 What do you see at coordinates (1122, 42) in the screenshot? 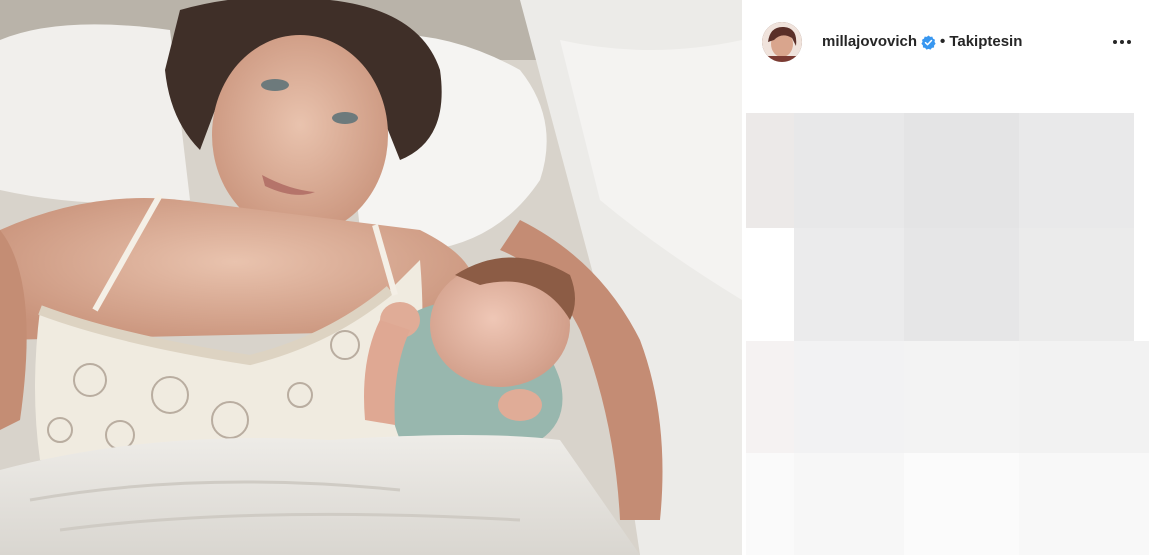
I see `more-options-icon` at bounding box center [1122, 42].